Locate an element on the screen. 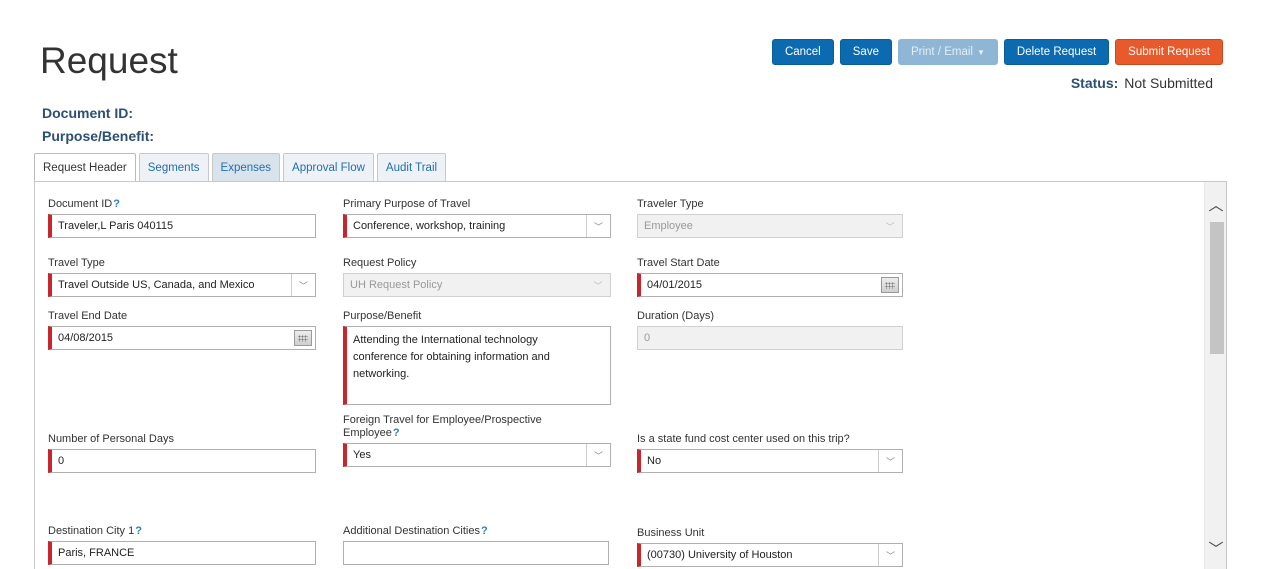 Image resolution: width=1263 pixels, height=569 pixels. personal-days-input: 0 is located at coordinates (182, 461).